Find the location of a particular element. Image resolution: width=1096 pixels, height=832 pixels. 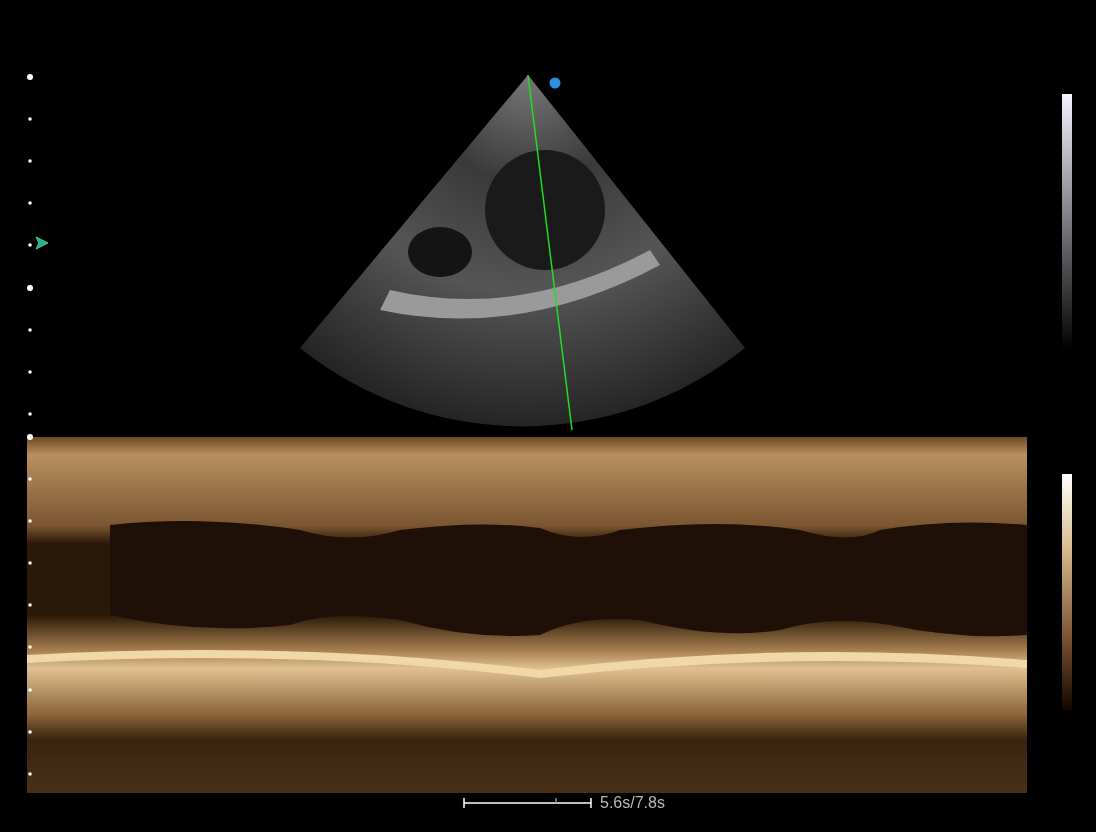

probe-marker-dot is located at coordinates (555, 83).